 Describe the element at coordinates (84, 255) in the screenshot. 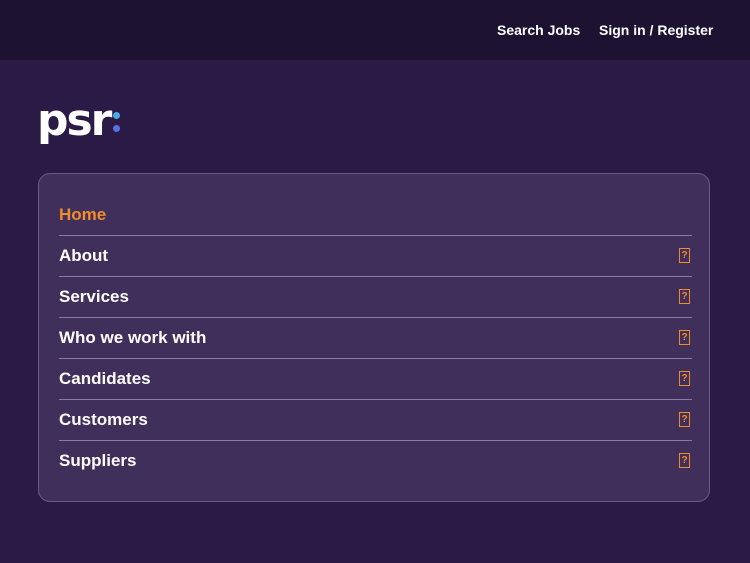

I see `menu-item-label: About` at that location.